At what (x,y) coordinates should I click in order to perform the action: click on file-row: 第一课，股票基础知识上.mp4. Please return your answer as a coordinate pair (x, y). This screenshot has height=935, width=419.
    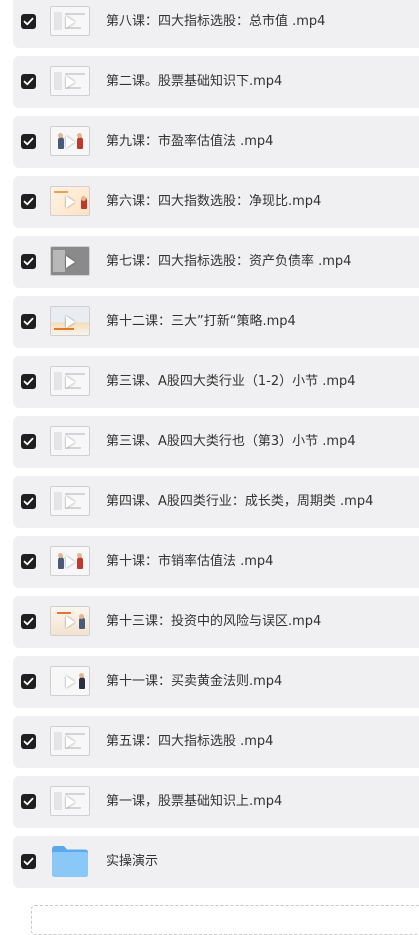
    Looking at the image, I should click on (216, 802).